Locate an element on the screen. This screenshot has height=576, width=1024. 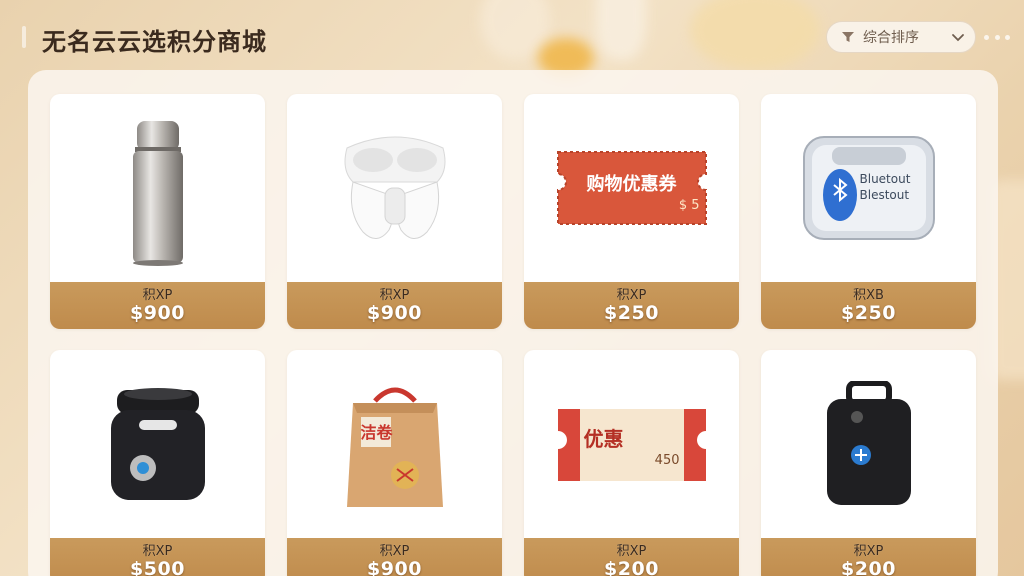
discount-ticket-icon: 优惠 450 is located at coordinates (631, 444).